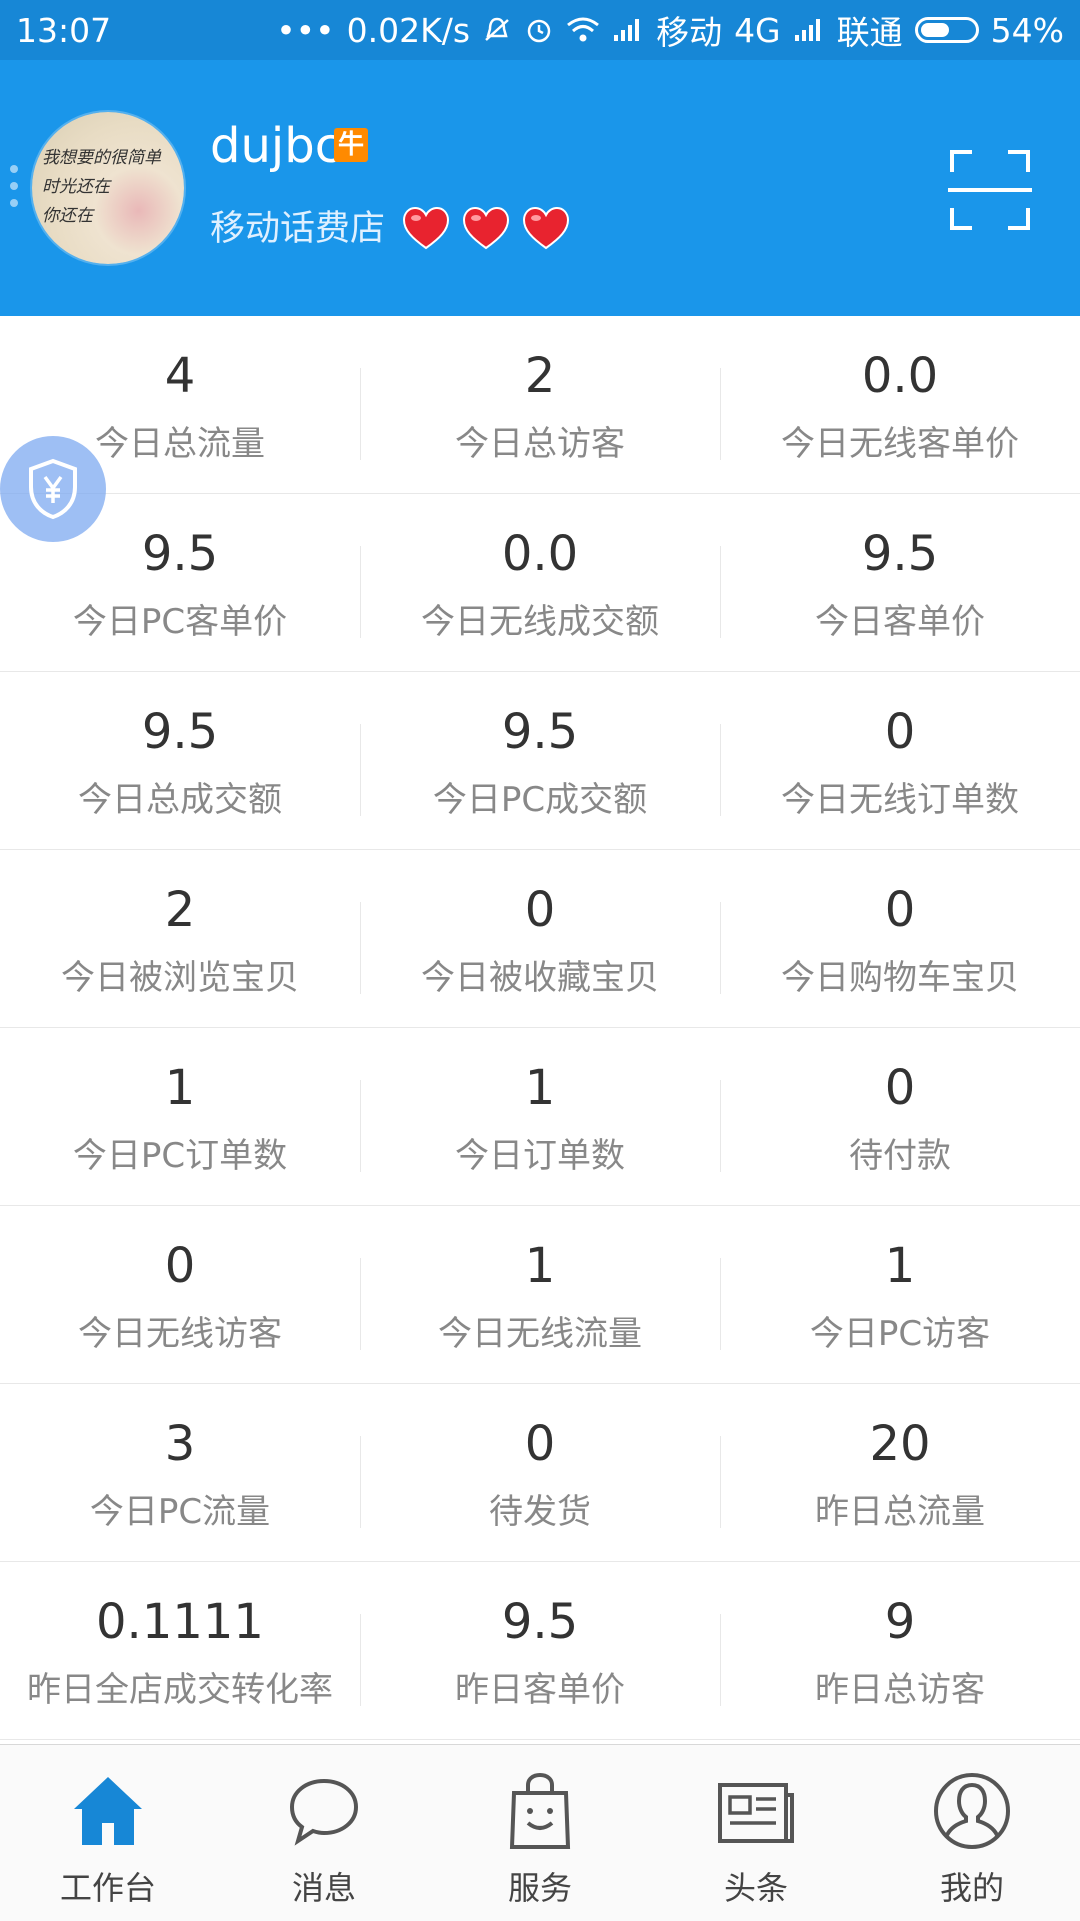 This screenshot has height=1921, width=1080. What do you see at coordinates (900, 622) in the screenshot?
I see `stat-label: 今日客单价` at bounding box center [900, 622].